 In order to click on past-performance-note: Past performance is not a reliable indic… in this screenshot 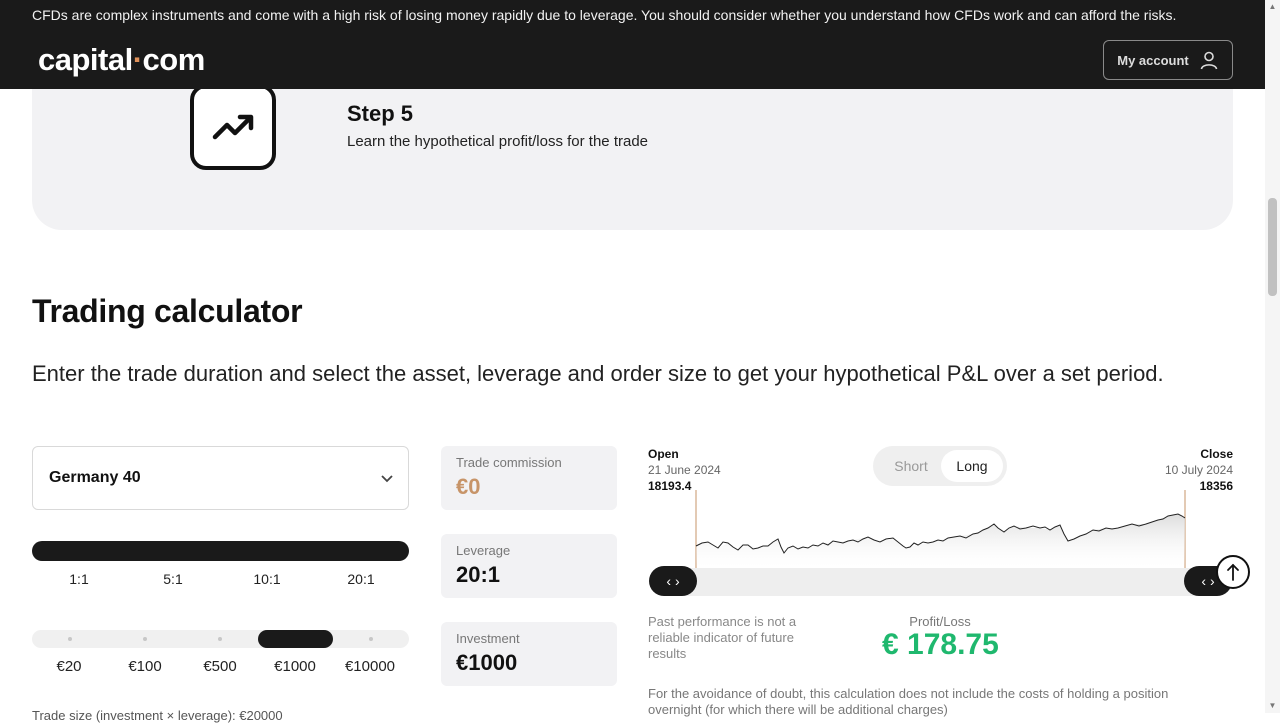, I will do `click(722, 637)`.